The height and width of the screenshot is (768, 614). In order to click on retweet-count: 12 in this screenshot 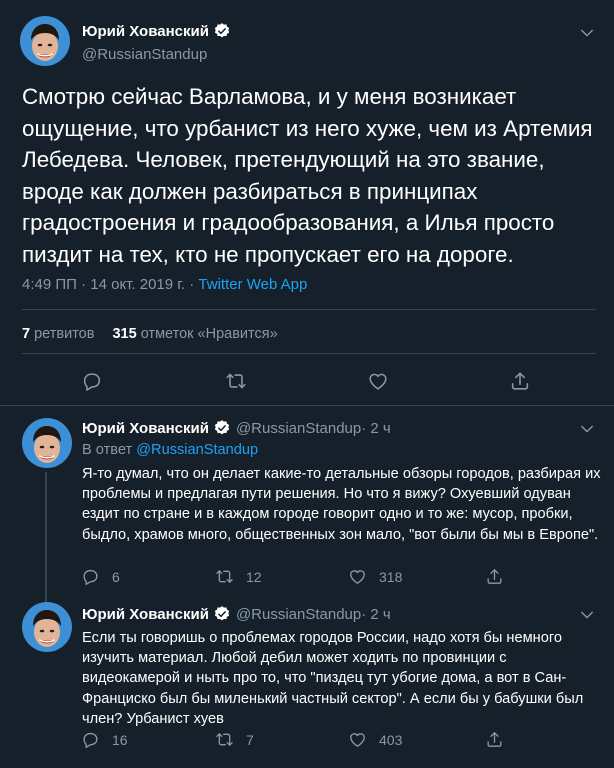, I will do `click(254, 576)`.